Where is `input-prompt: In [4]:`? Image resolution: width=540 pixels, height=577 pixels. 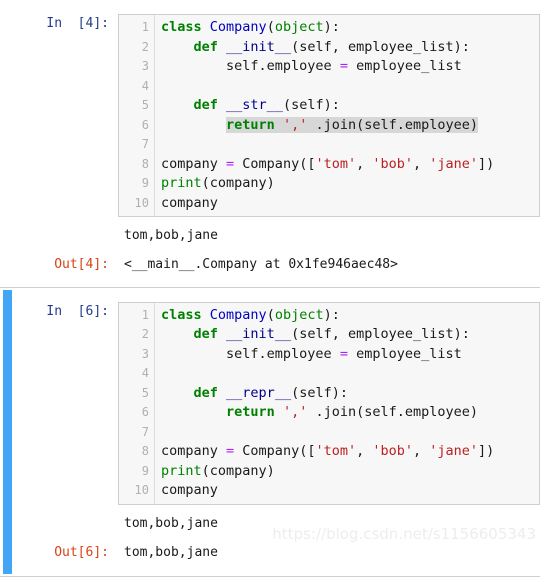 input-prompt: In [4]: is located at coordinates (59, 24).